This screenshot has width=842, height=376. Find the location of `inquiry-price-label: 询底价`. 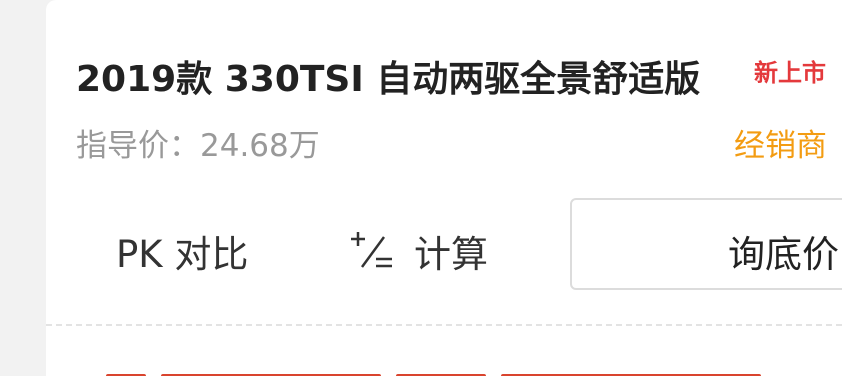

inquiry-price-label: 询底价 is located at coordinates (783, 254).